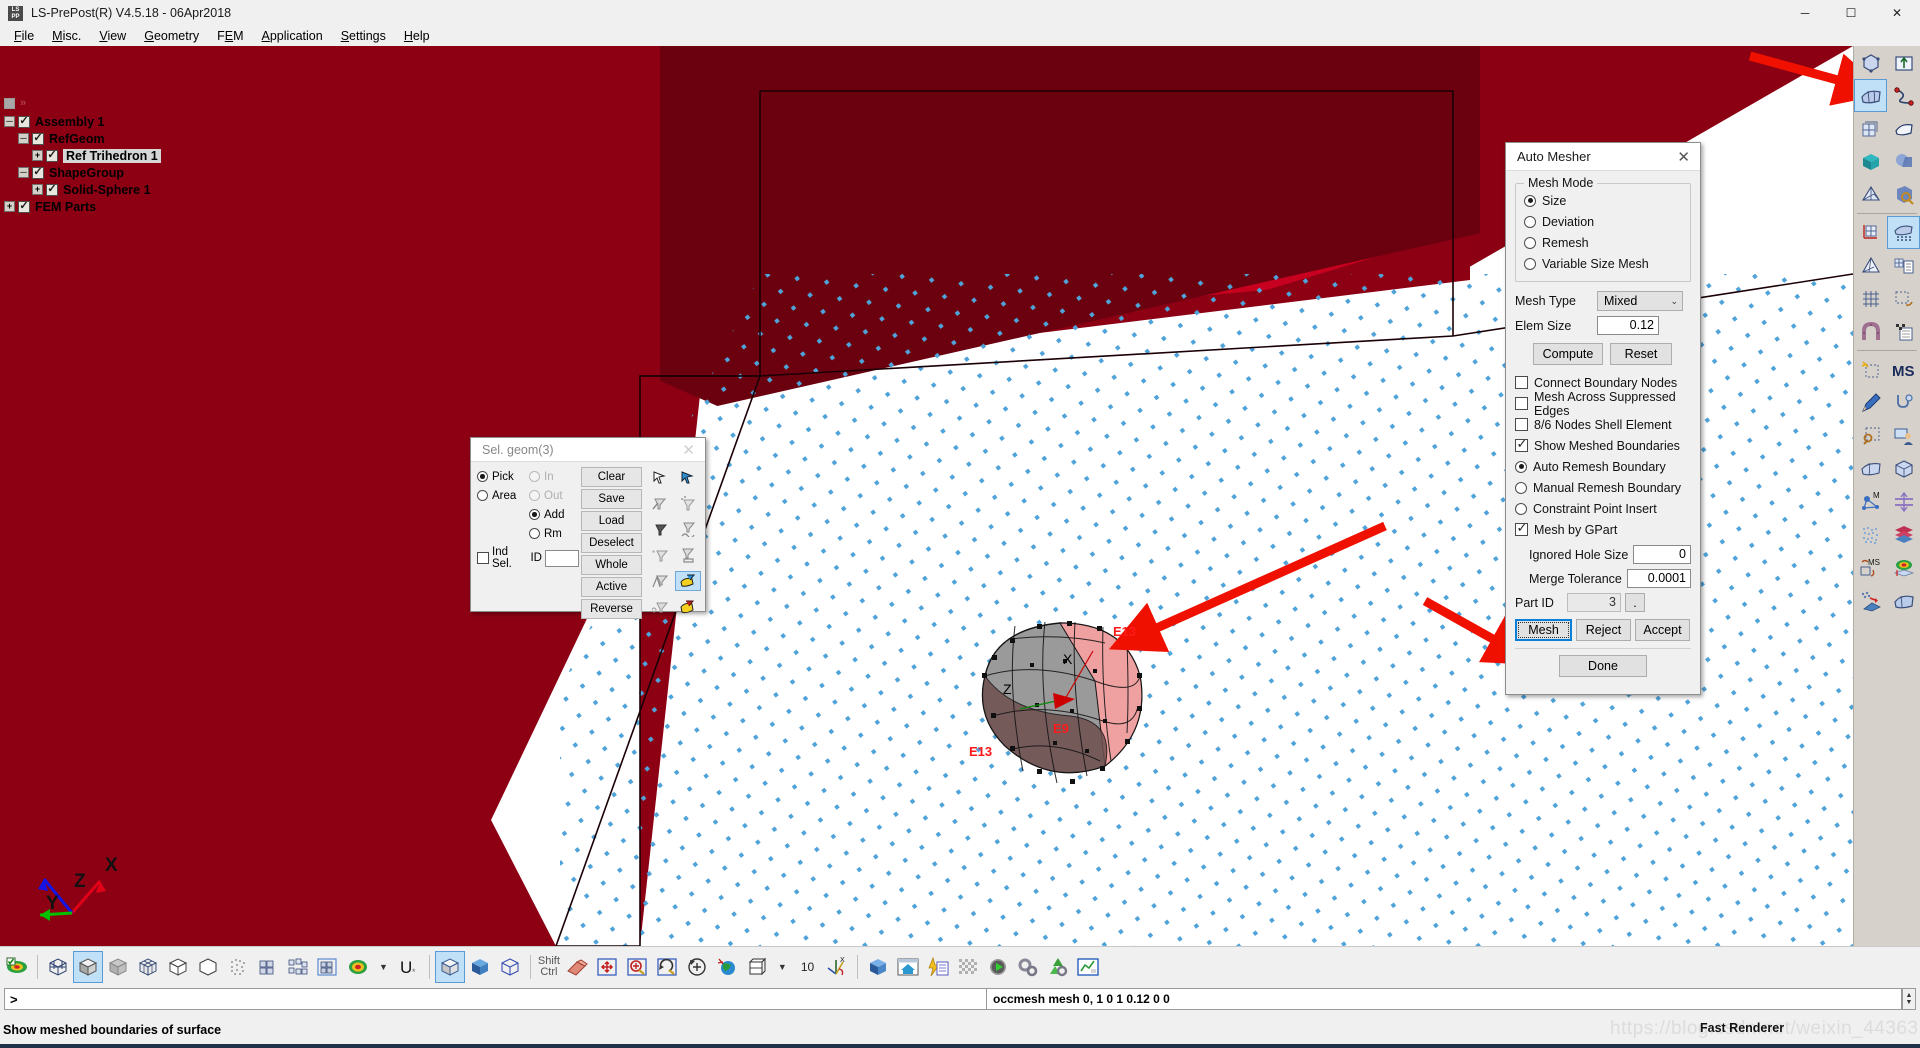  Describe the element at coordinates (1870, 435) in the screenshot. I see `mesh-search-icon` at that location.